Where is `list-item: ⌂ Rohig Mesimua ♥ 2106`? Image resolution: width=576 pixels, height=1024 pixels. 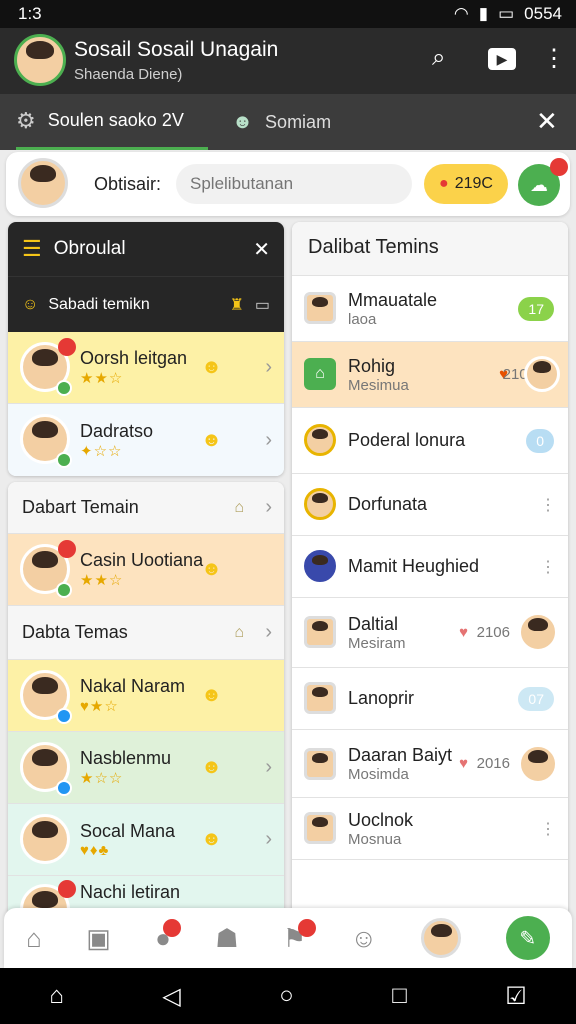
list-item: ⌂ Rohig Mesimua ♥ 2106 is located at coordinates (430, 375).